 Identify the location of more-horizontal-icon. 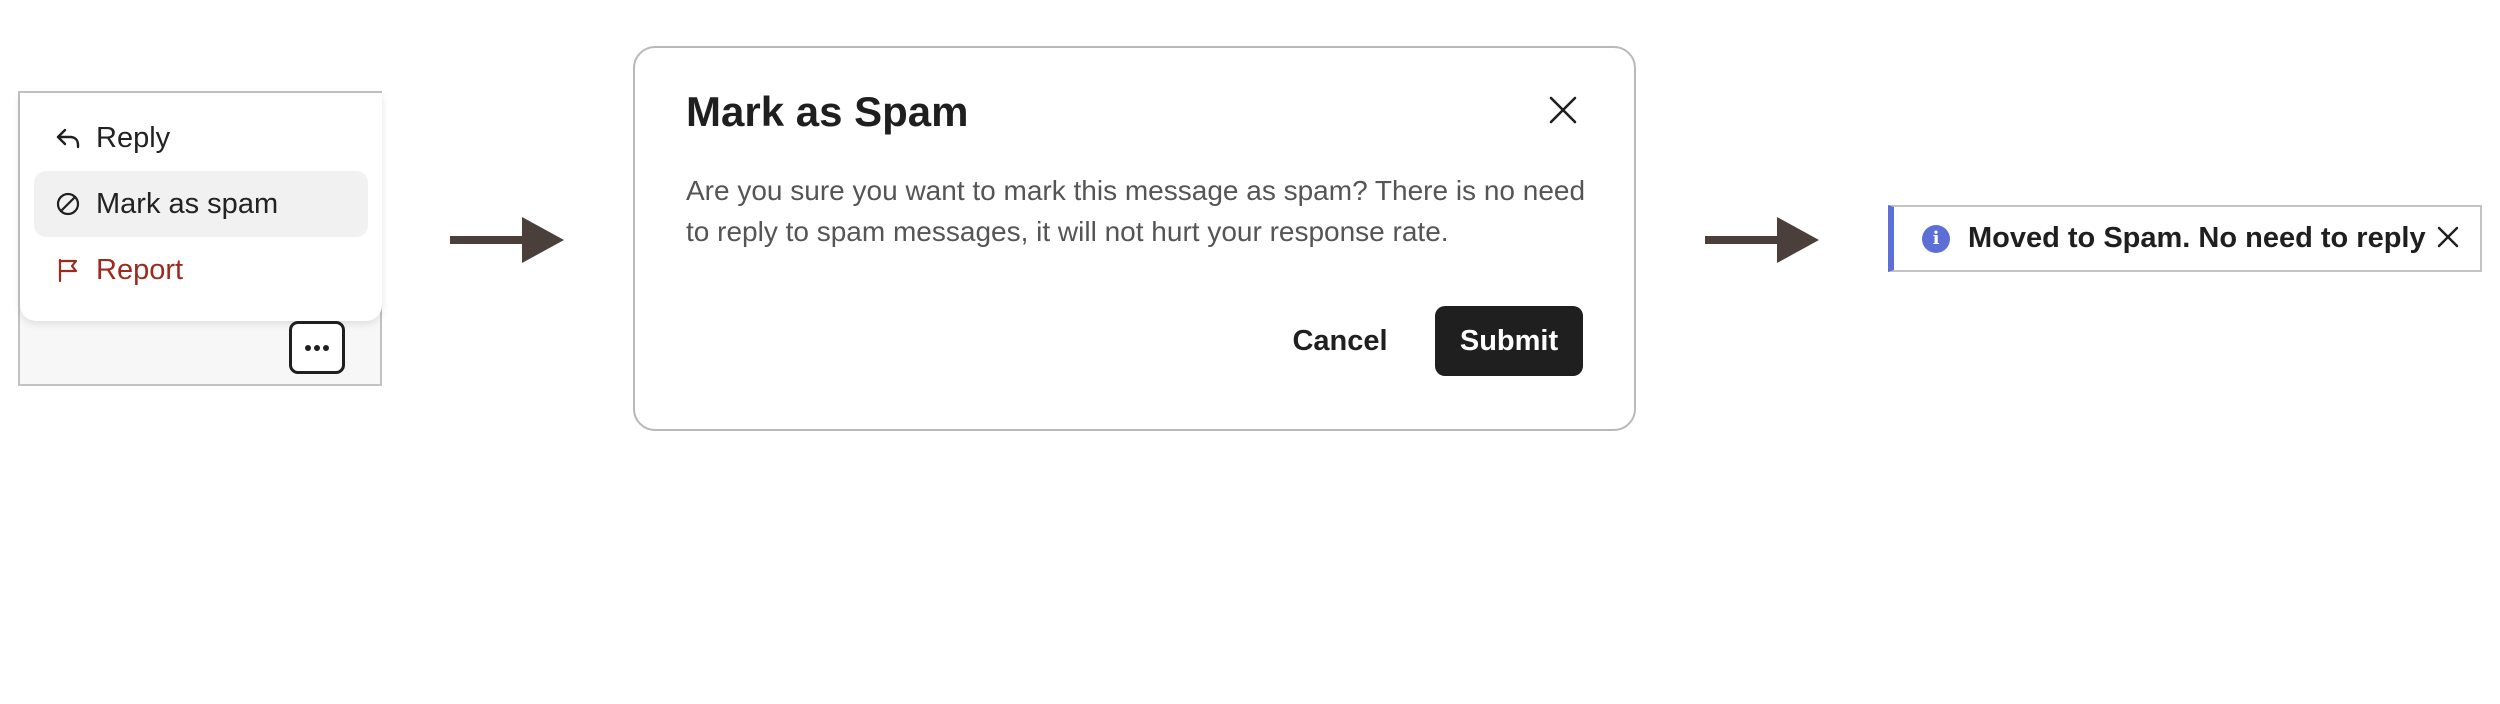
(317, 348).